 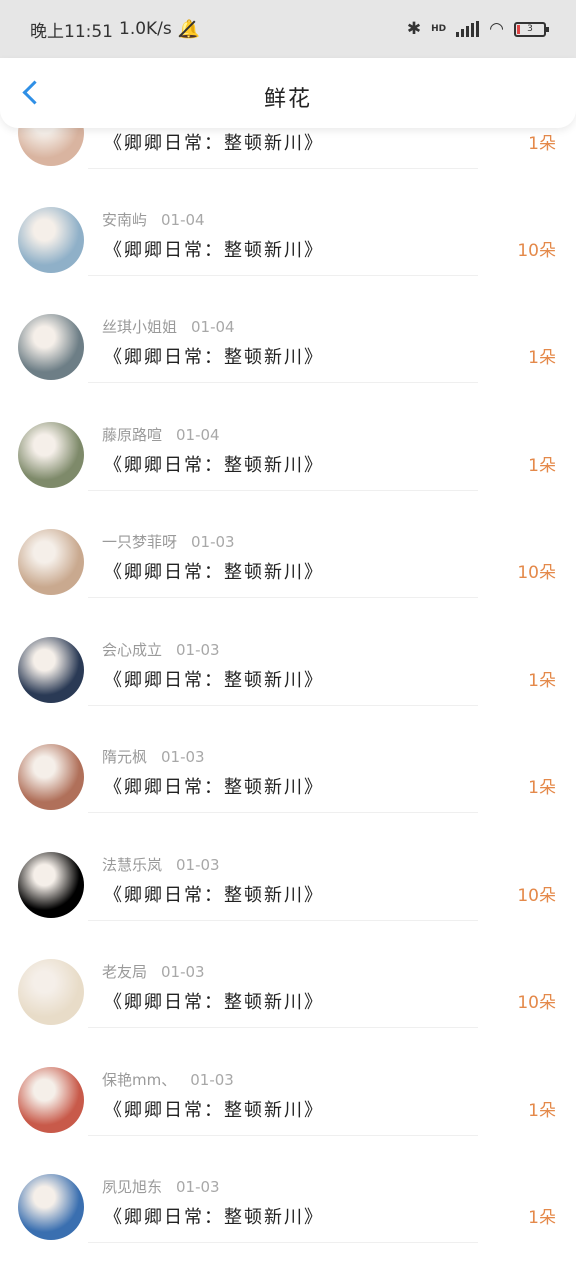 What do you see at coordinates (124, 757) in the screenshot?
I see `user-name: 隋元枫` at bounding box center [124, 757].